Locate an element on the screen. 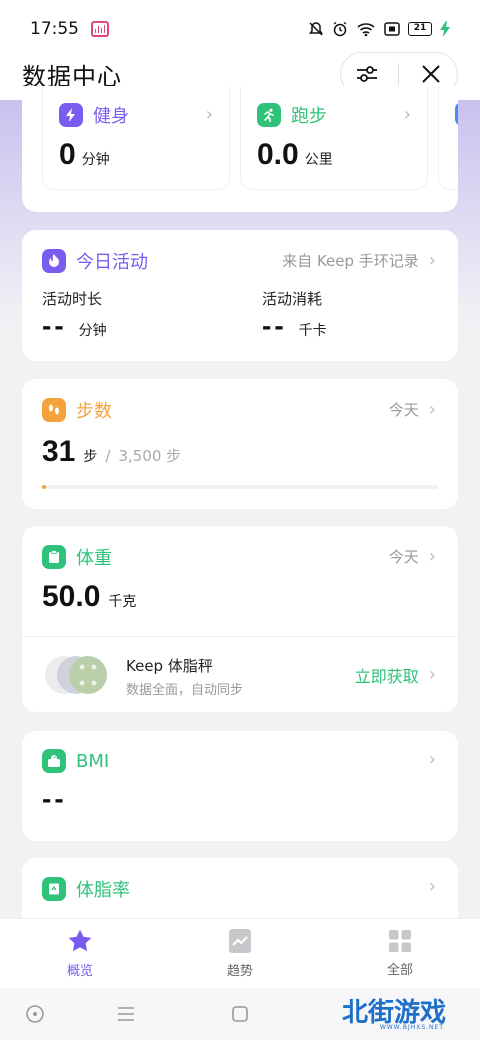 The height and width of the screenshot is (1040, 480). steps-date: 今天 is located at coordinates (403, 410).